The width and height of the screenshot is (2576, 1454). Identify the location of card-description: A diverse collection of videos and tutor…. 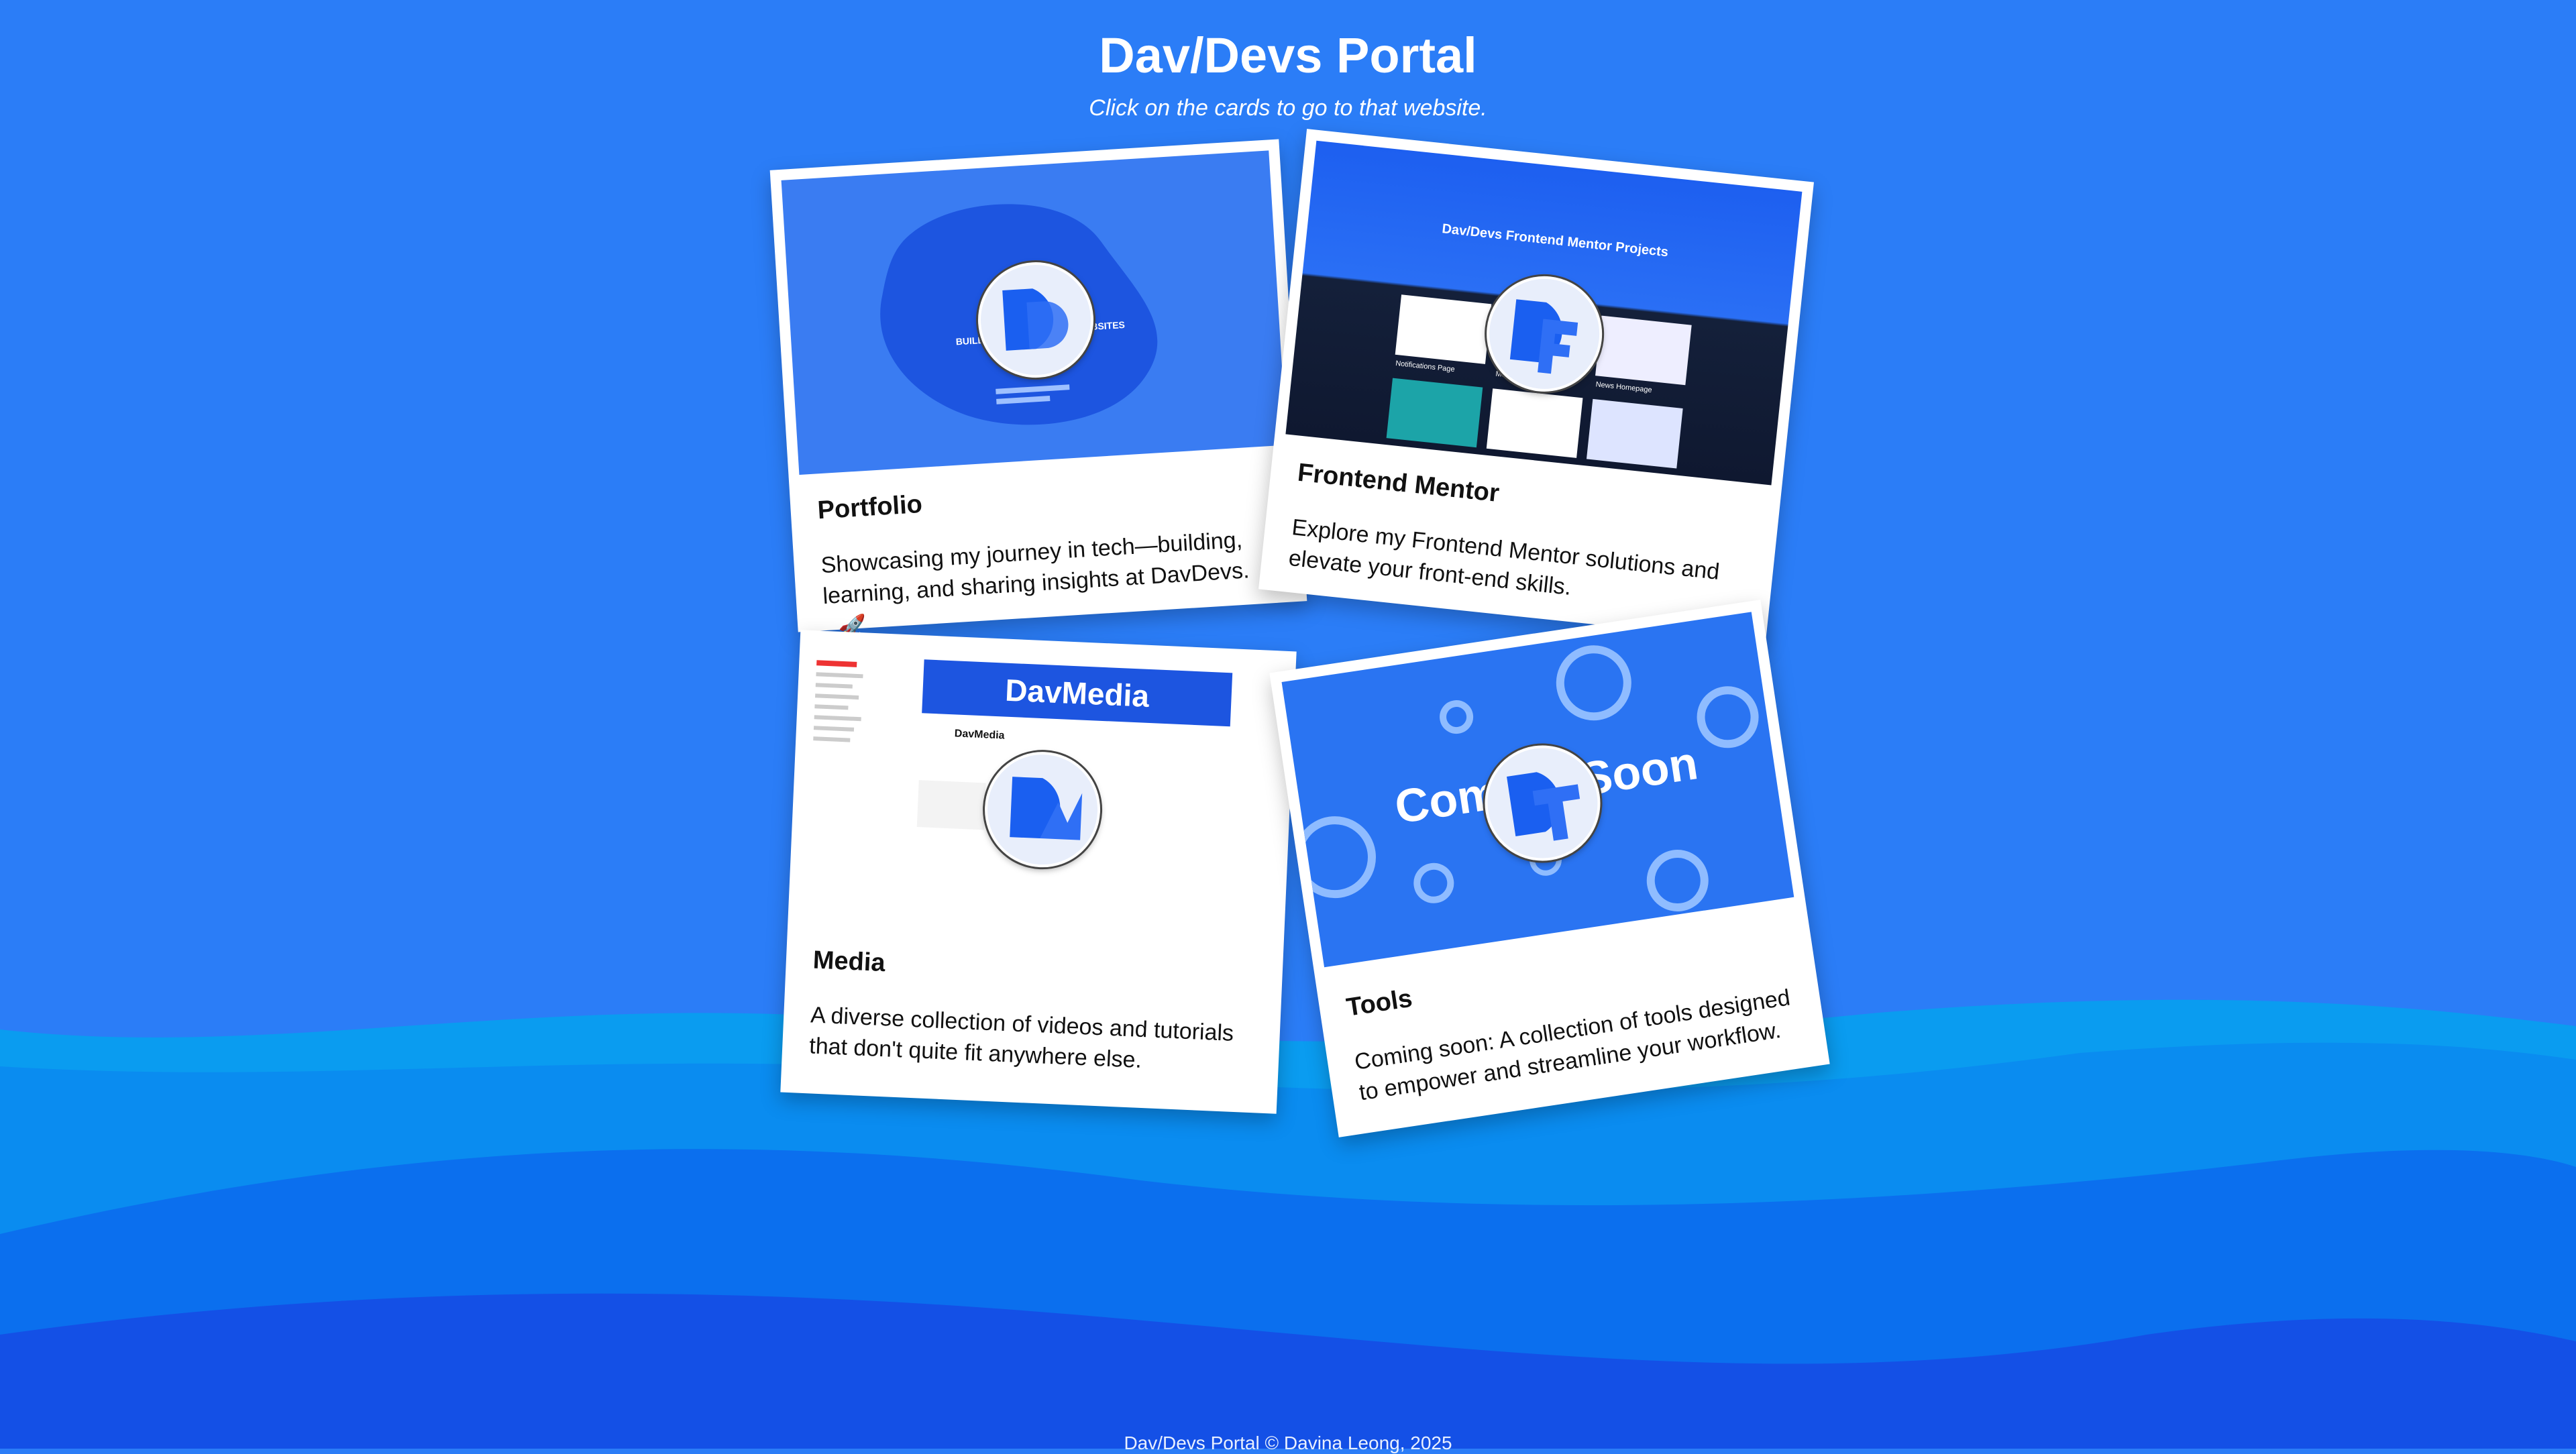
(1021, 1037).